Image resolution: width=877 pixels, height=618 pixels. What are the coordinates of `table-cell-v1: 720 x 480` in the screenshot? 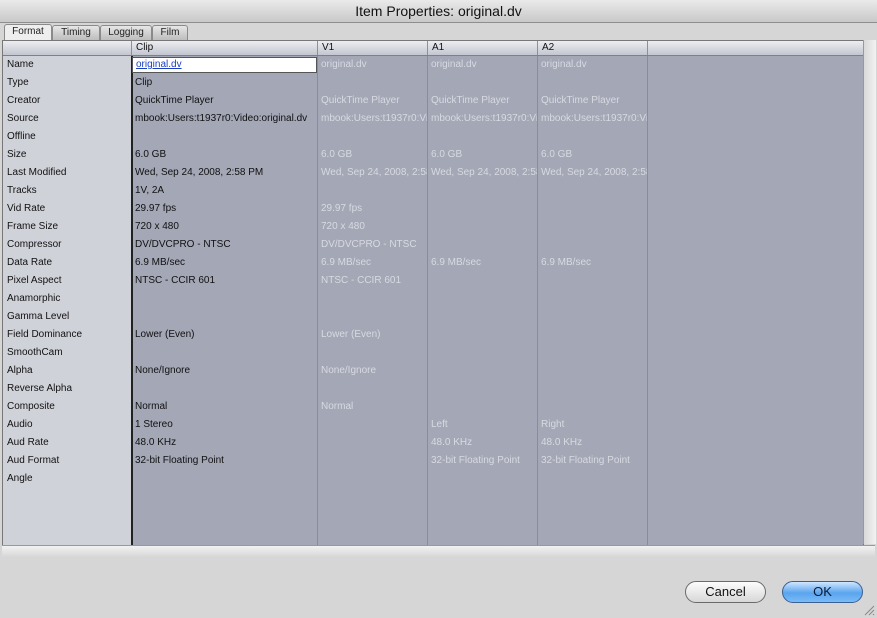 It's located at (372, 227).